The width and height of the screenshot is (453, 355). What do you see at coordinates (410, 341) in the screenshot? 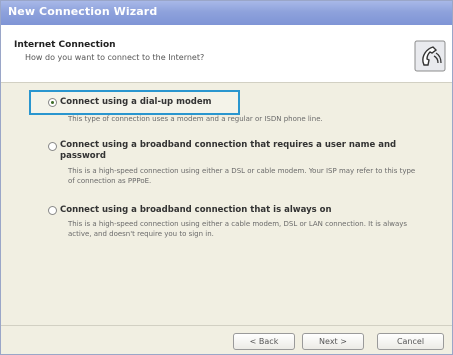
I see `cancel-button: Cancel` at bounding box center [410, 341].